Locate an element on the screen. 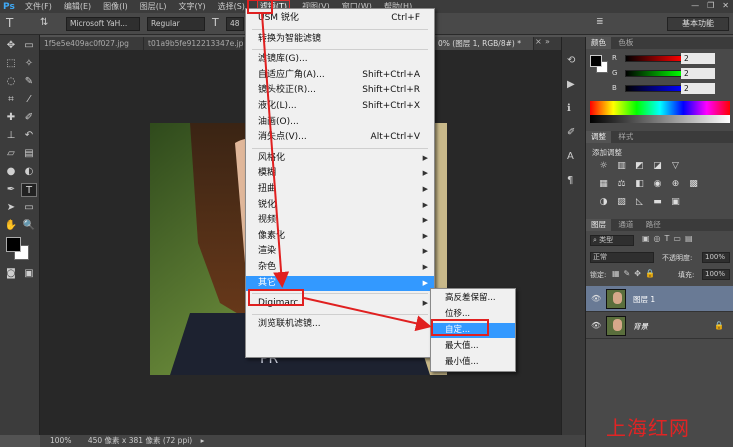 Image resolution: width=733 pixels, height=447 pixels. arrow-to-custom is located at coordinates (367, 314).